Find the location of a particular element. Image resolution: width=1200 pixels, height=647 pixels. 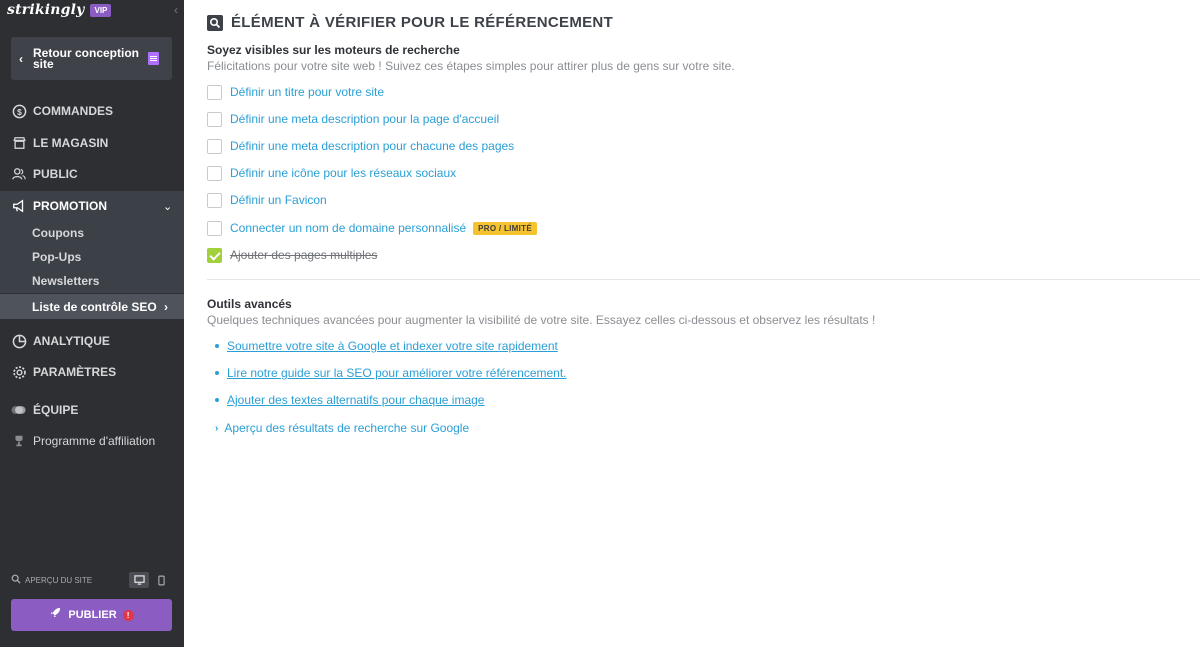

chevron-down-icon: ⌄ is located at coordinates (168, 206).